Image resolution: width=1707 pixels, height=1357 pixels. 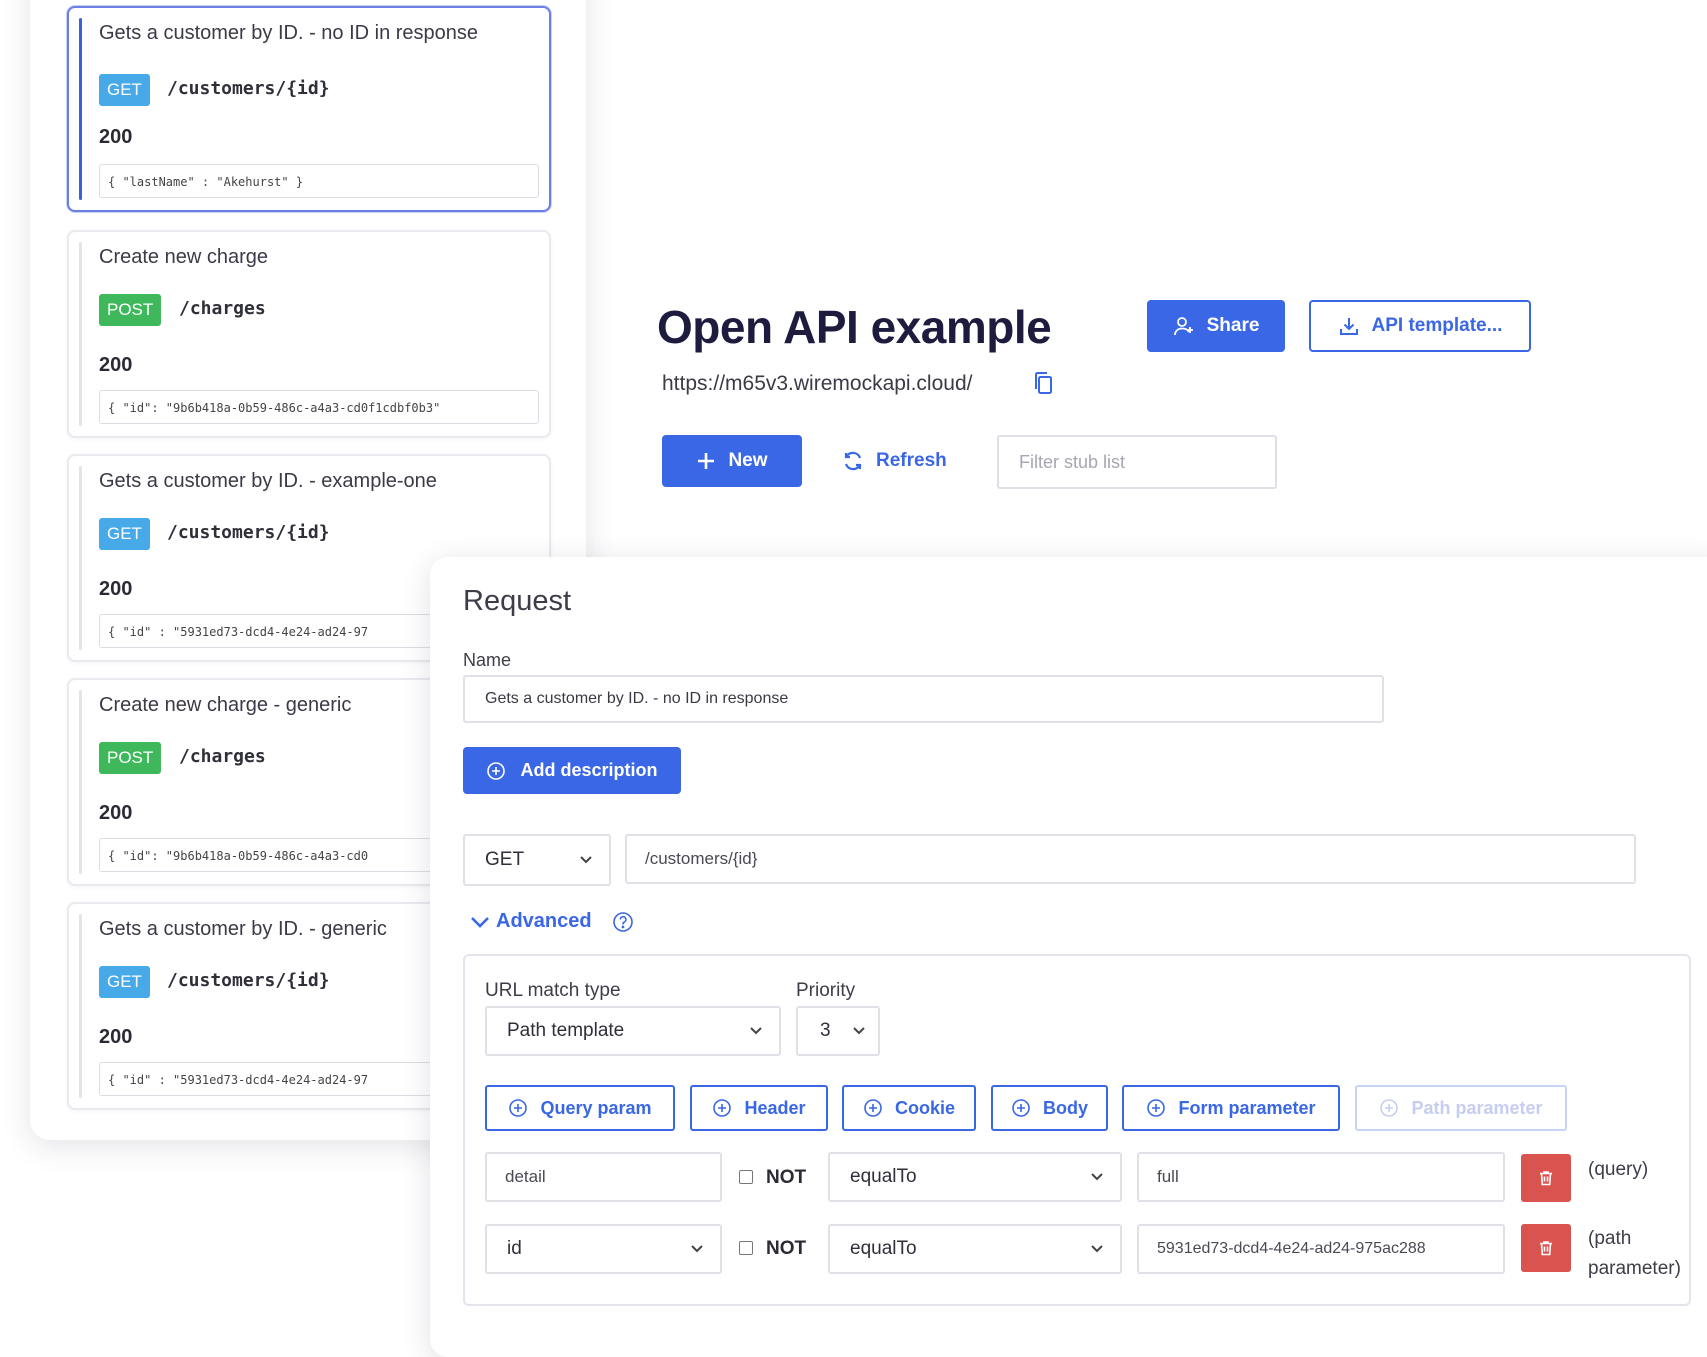 I want to click on add-body-button: Body, so click(x=1049, y=1108).